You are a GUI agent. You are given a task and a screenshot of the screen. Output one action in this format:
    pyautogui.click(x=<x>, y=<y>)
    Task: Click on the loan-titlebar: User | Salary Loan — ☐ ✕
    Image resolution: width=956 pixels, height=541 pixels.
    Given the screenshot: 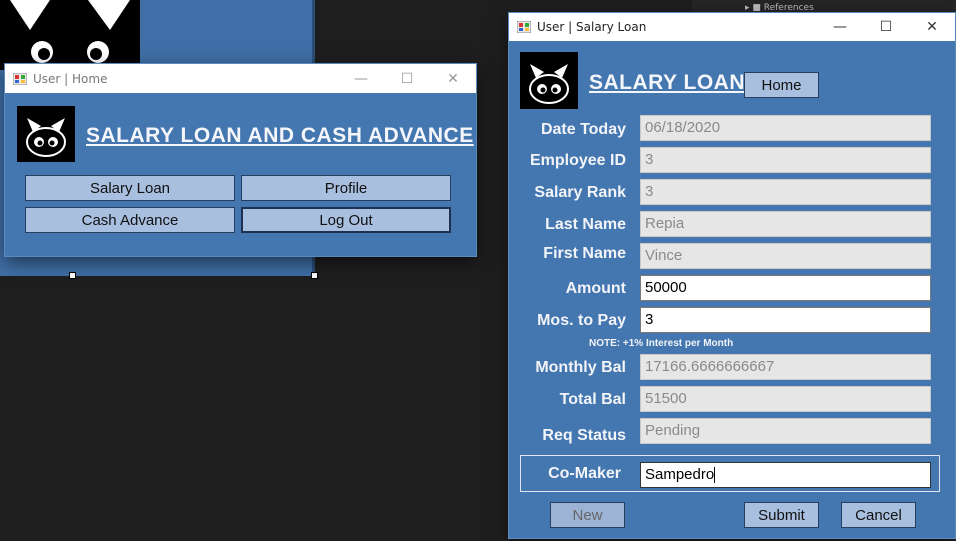 What is the action you would take?
    pyautogui.click(x=732, y=27)
    